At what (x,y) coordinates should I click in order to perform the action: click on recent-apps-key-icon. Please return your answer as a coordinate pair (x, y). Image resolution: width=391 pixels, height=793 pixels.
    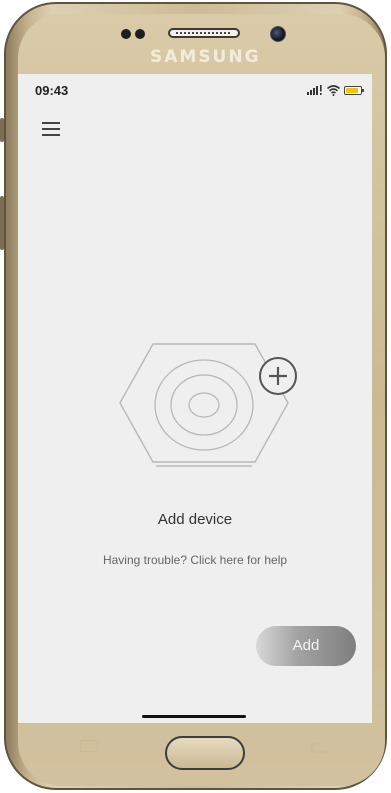
    Looking at the image, I should click on (89, 746).